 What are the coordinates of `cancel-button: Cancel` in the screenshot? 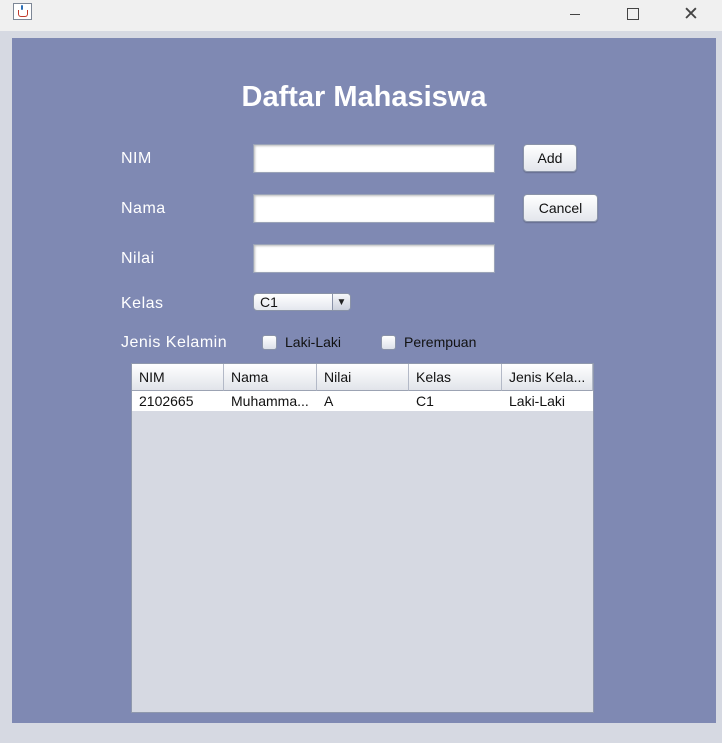 It's located at (560, 208).